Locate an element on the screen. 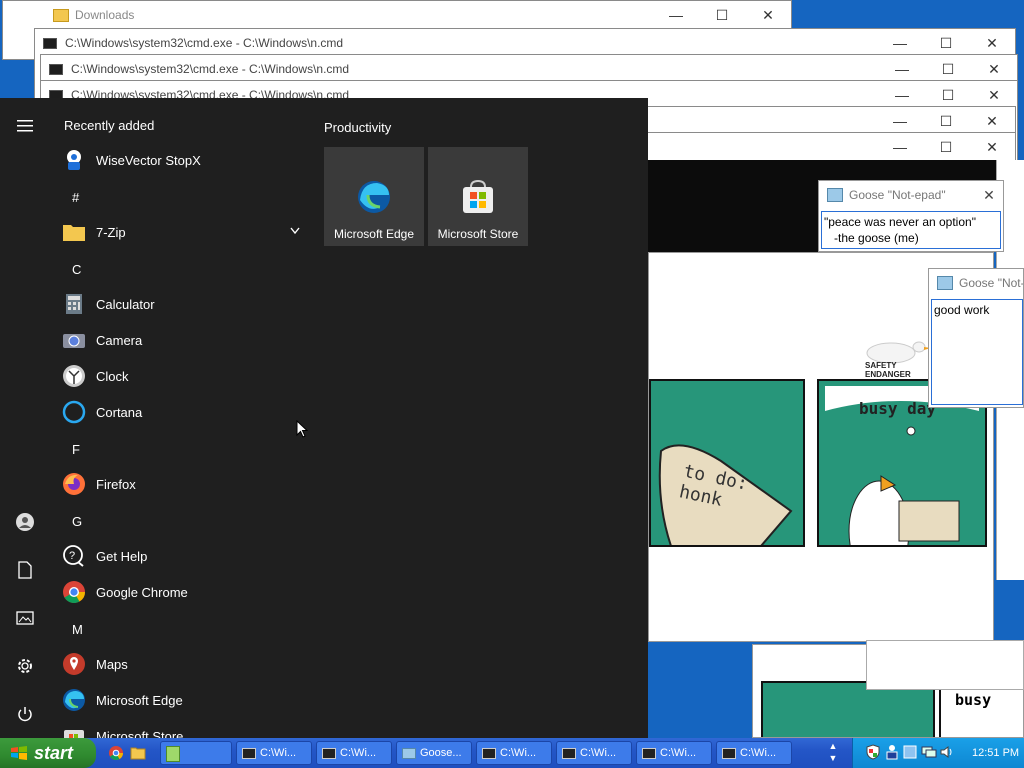 The width and height of the screenshot is (1024, 768). window-tray-icon is located at coordinates (910, 753).